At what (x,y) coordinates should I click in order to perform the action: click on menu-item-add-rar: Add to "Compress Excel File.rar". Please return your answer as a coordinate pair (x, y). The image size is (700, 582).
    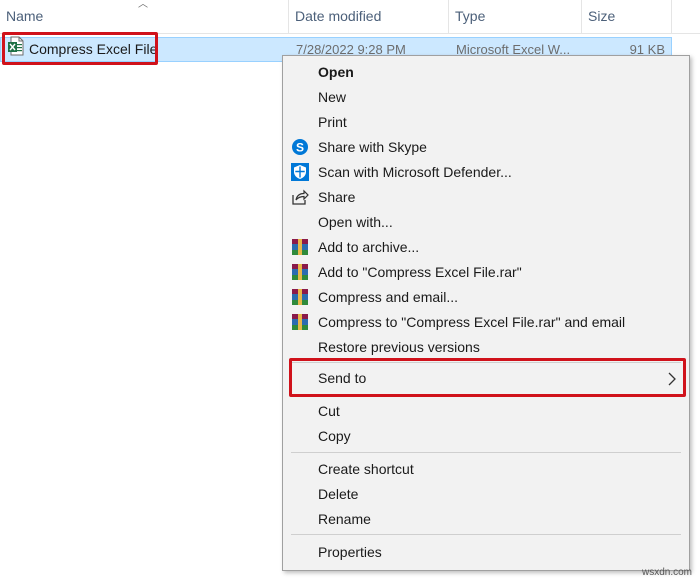
    Looking at the image, I should click on (486, 272).